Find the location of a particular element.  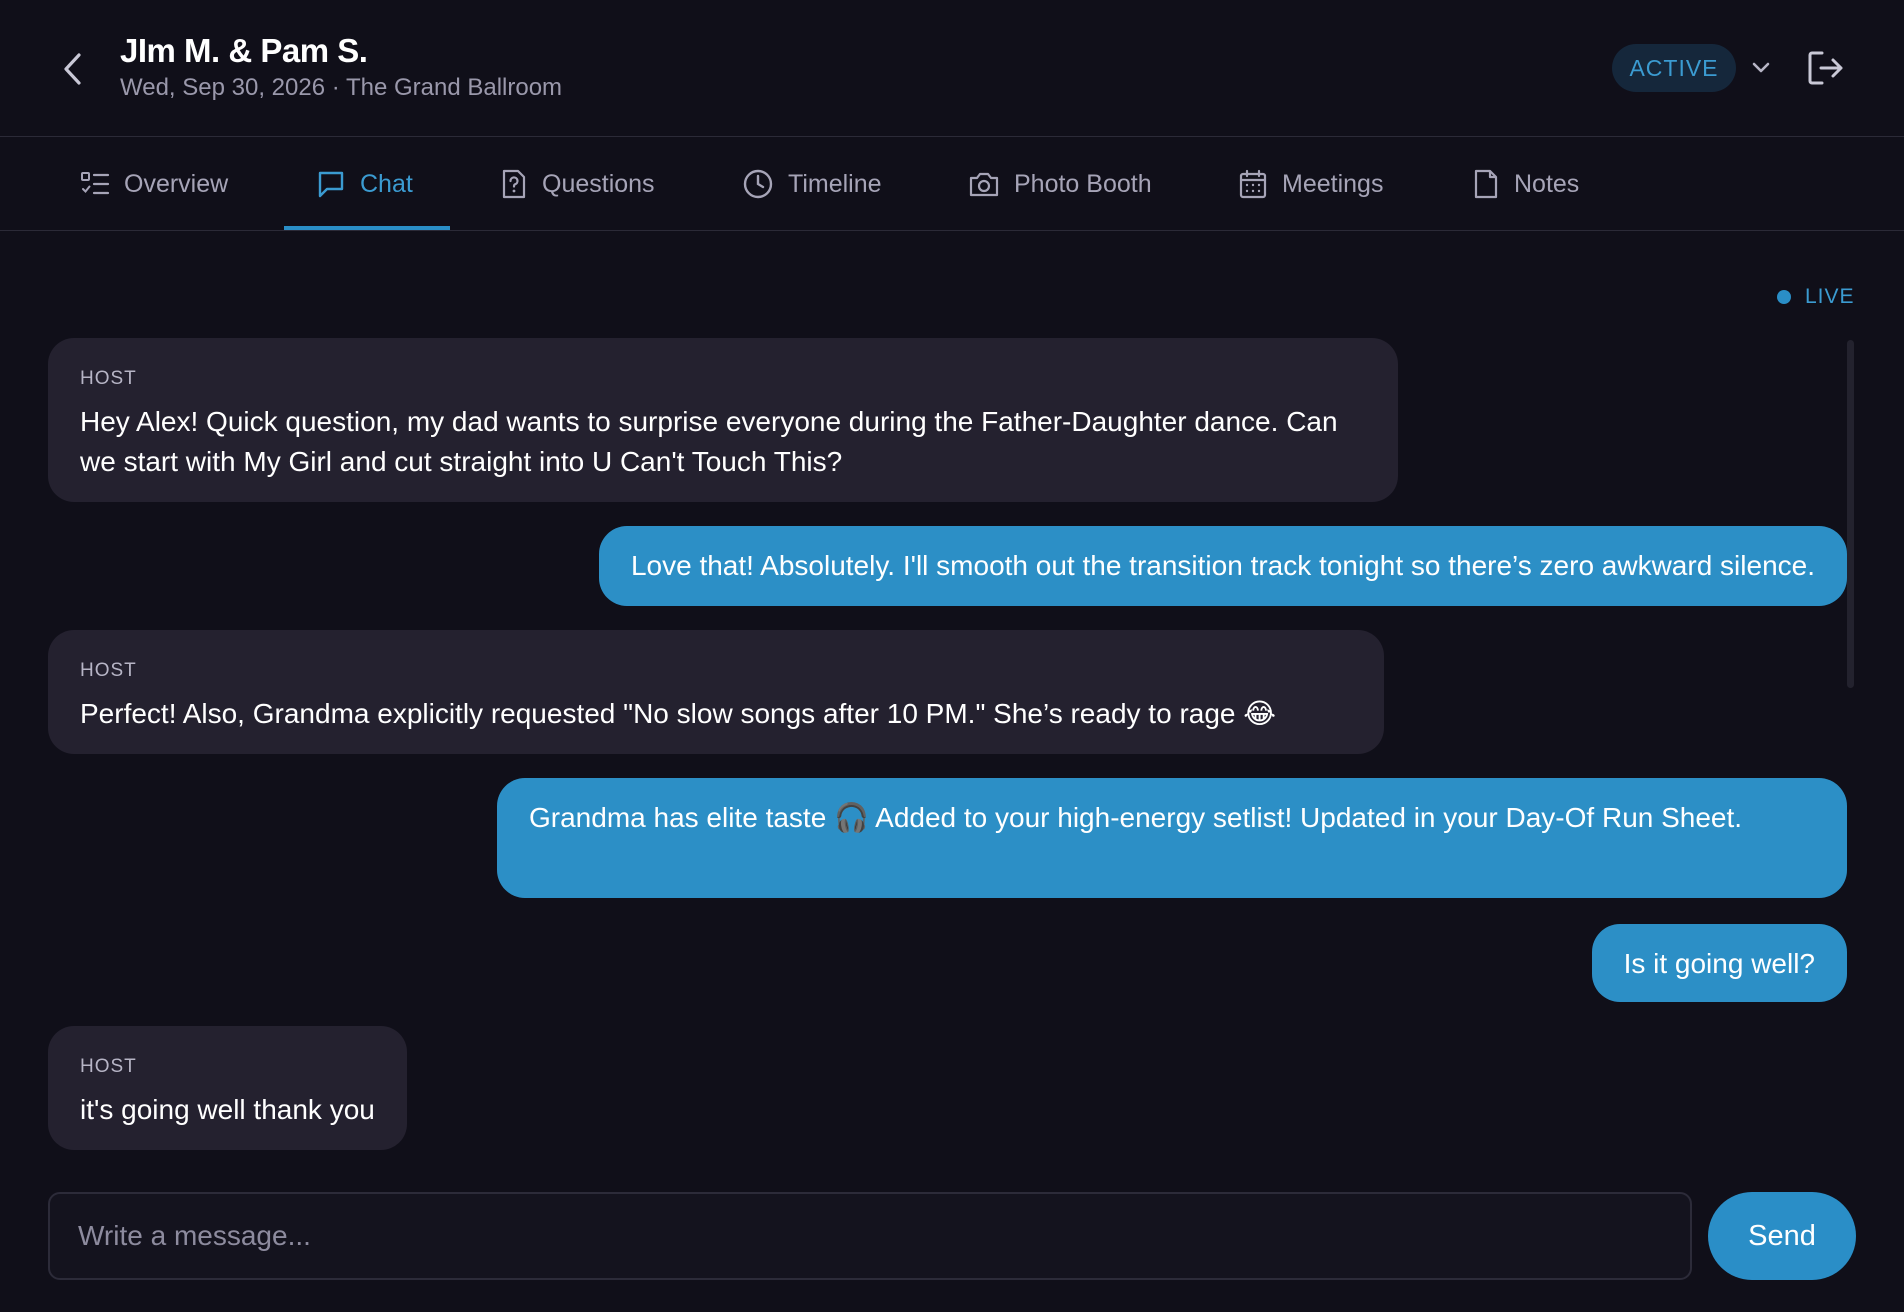

chevron-left-icon is located at coordinates (72, 69).